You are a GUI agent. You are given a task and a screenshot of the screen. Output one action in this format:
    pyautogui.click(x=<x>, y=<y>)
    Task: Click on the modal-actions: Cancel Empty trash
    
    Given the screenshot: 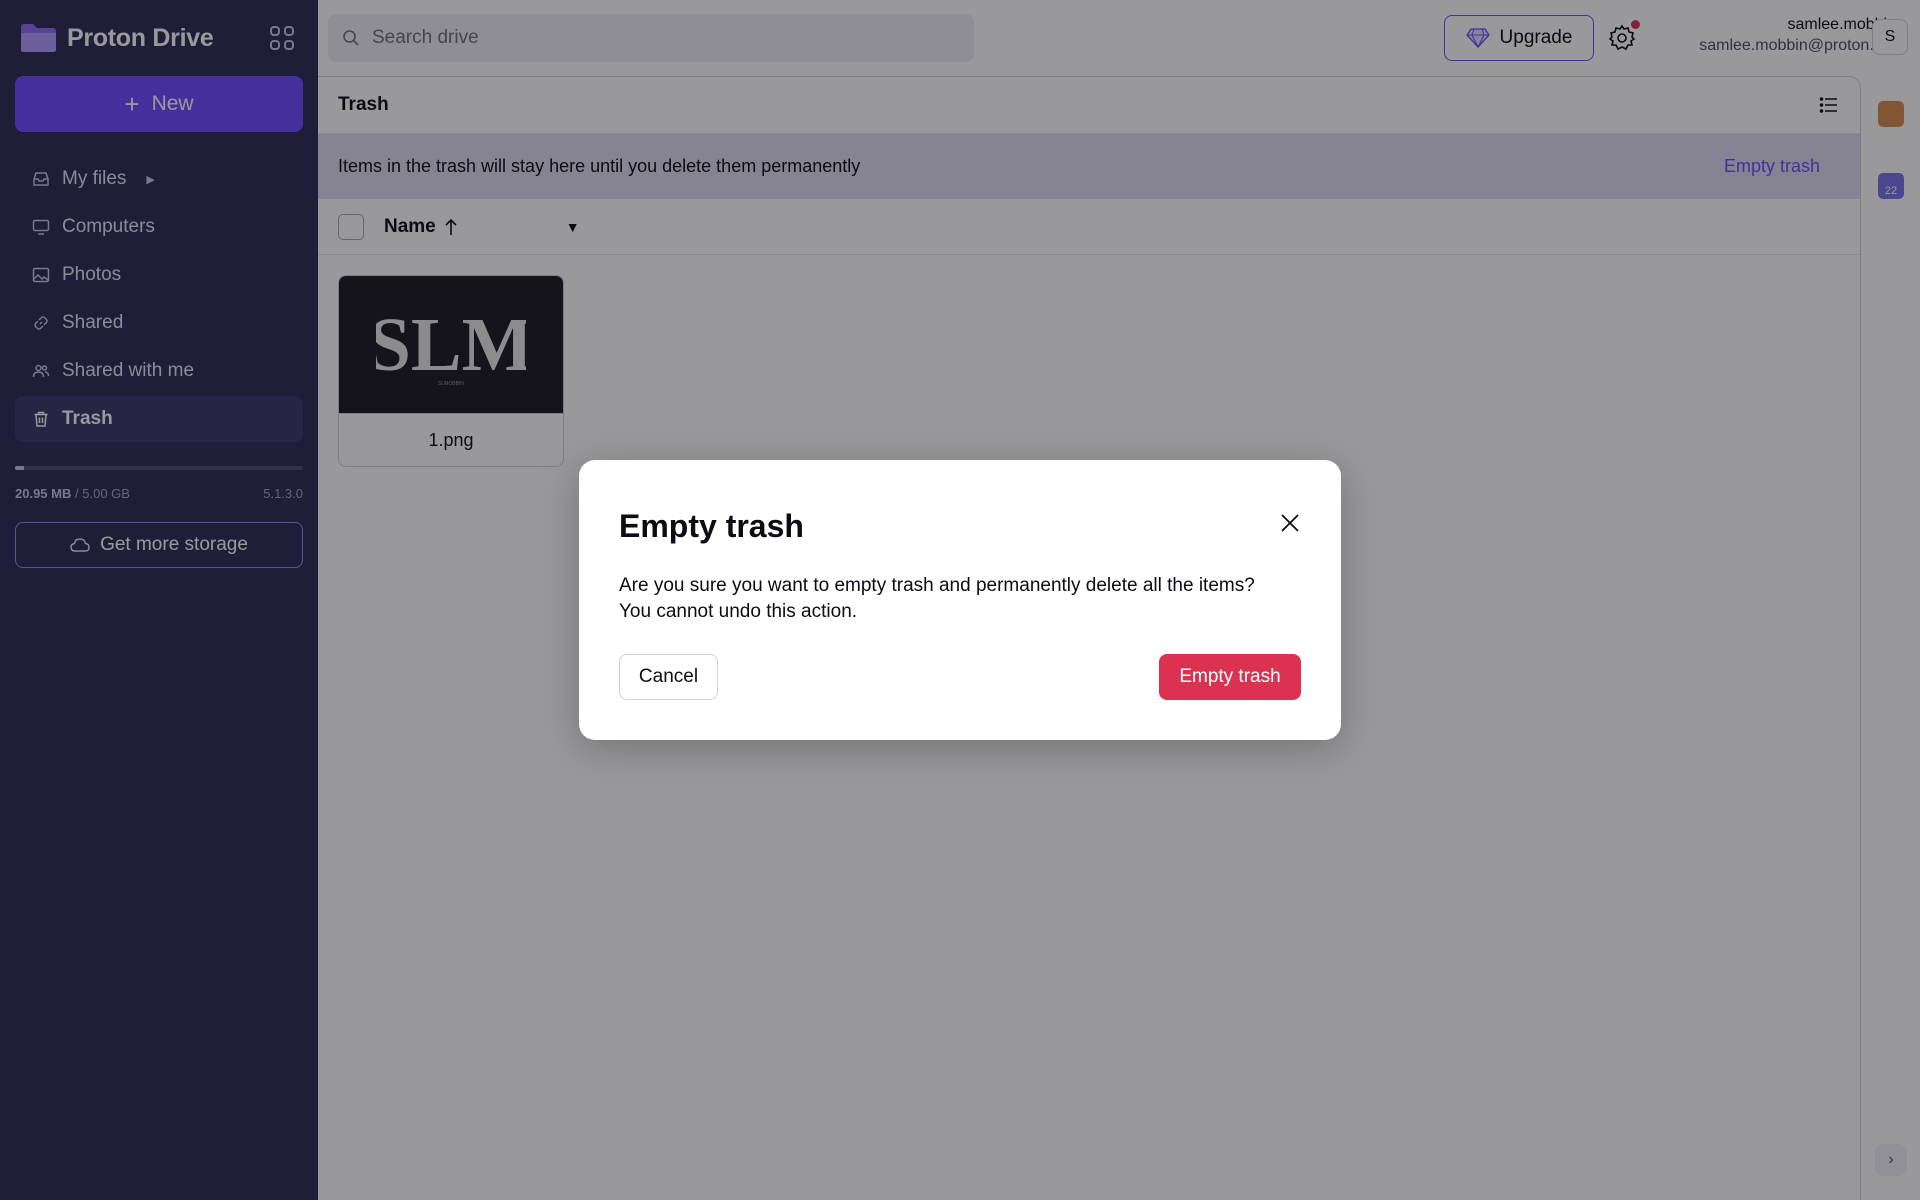 What is the action you would take?
    pyautogui.click(x=960, y=677)
    